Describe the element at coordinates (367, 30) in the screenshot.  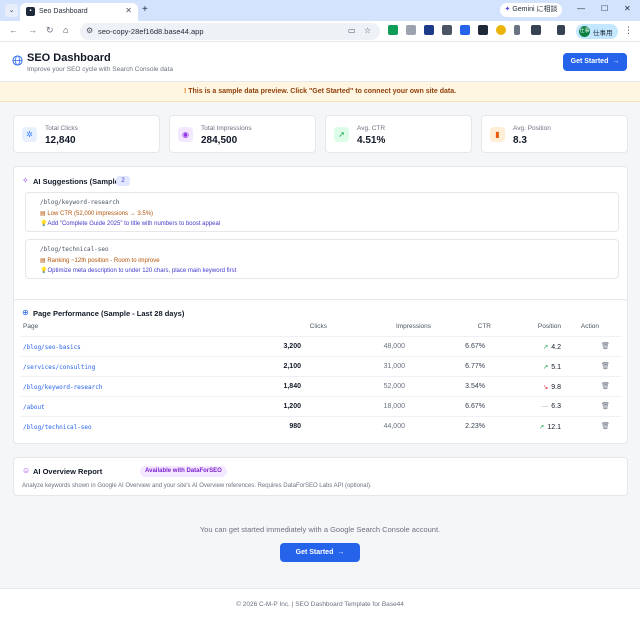
I see `bookmark-star-icon: ☆` at that location.